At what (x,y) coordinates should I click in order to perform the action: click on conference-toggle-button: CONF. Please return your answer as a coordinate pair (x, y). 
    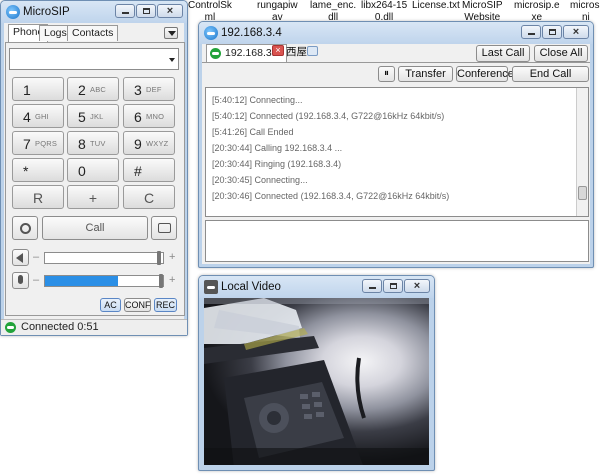
    Looking at the image, I should click on (137, 305).